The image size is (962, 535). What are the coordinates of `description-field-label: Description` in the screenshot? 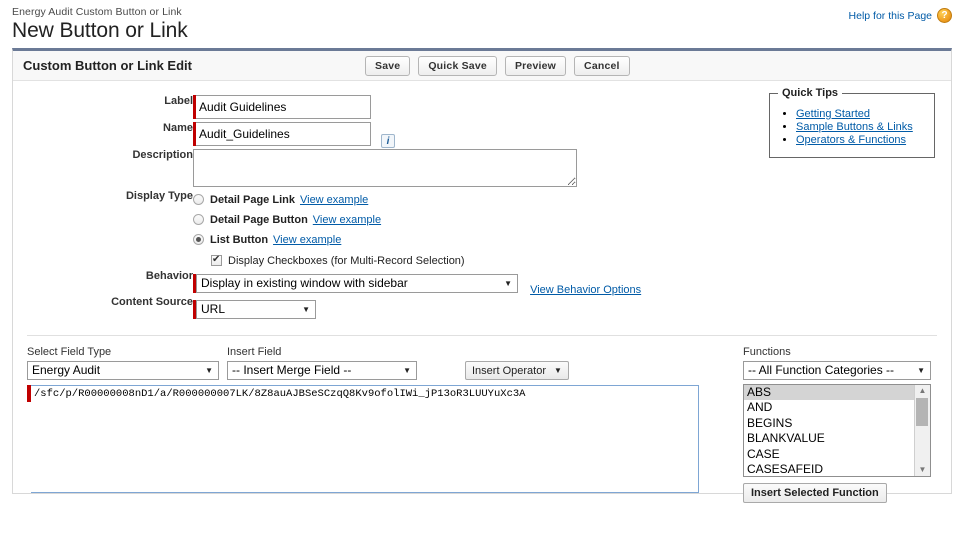 It's located at (162, 155).